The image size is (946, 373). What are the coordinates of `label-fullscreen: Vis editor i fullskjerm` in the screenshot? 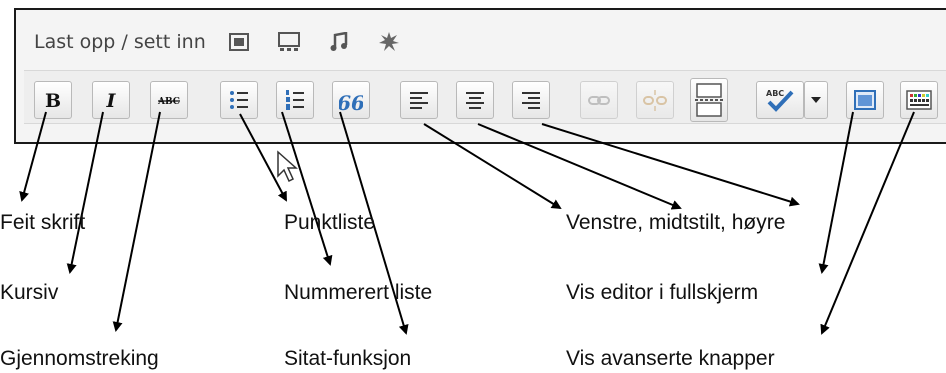 It's located at (662, 292).